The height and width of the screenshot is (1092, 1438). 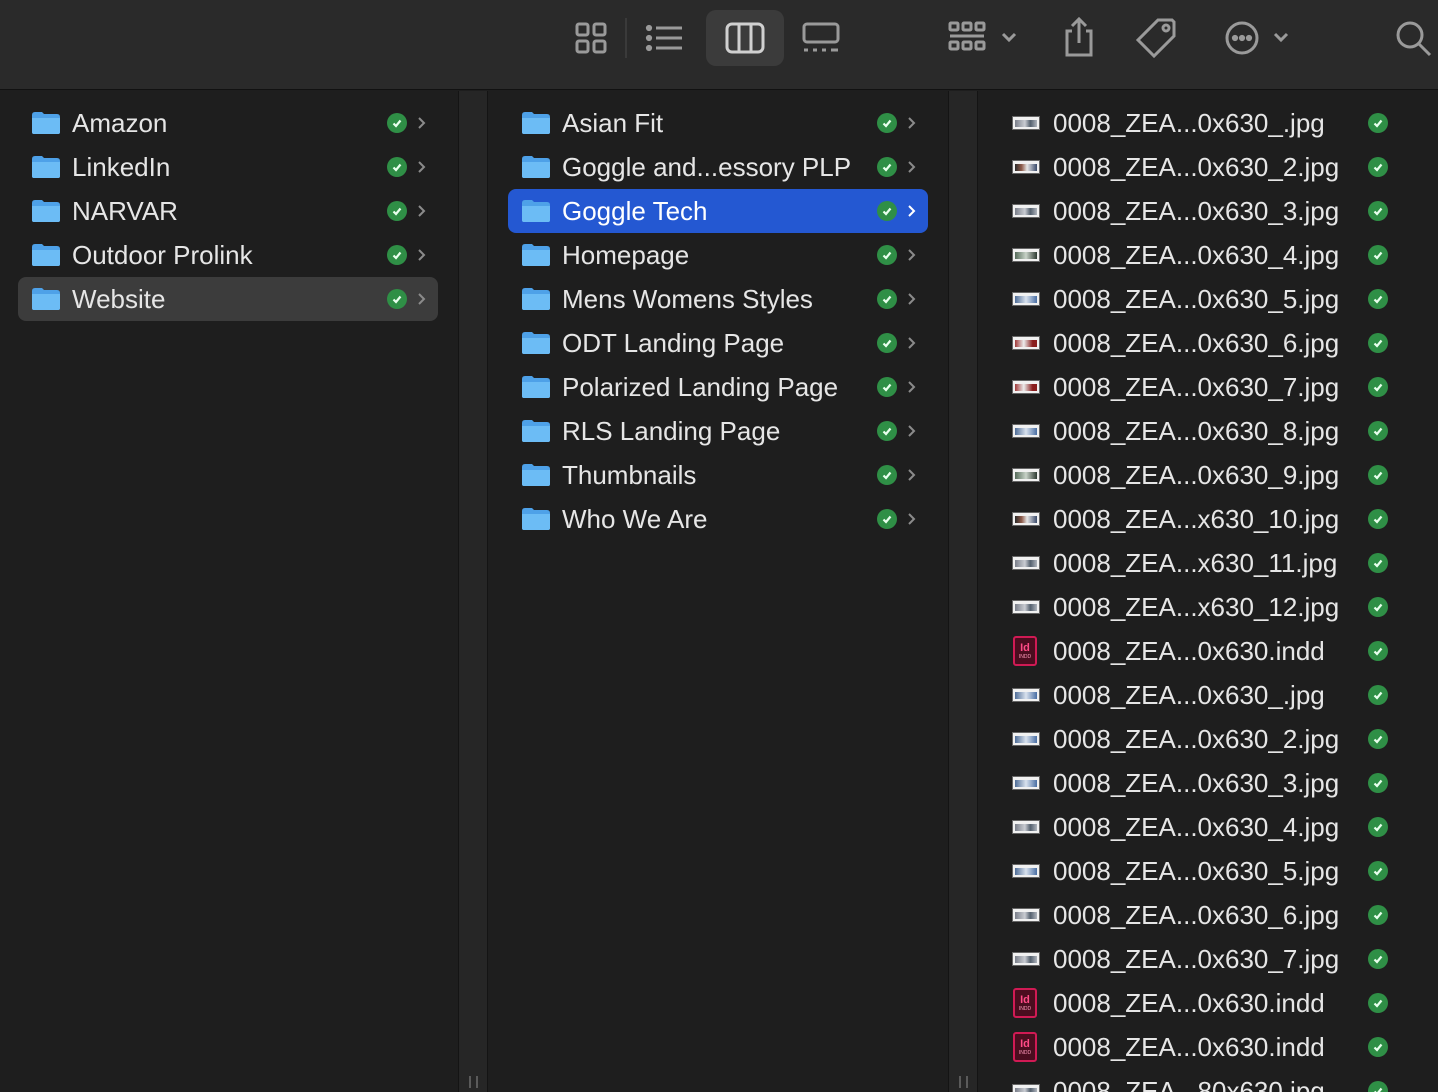 I want to click on folder-row: Goggle and...essory PLP, so click(x=718, y=167).